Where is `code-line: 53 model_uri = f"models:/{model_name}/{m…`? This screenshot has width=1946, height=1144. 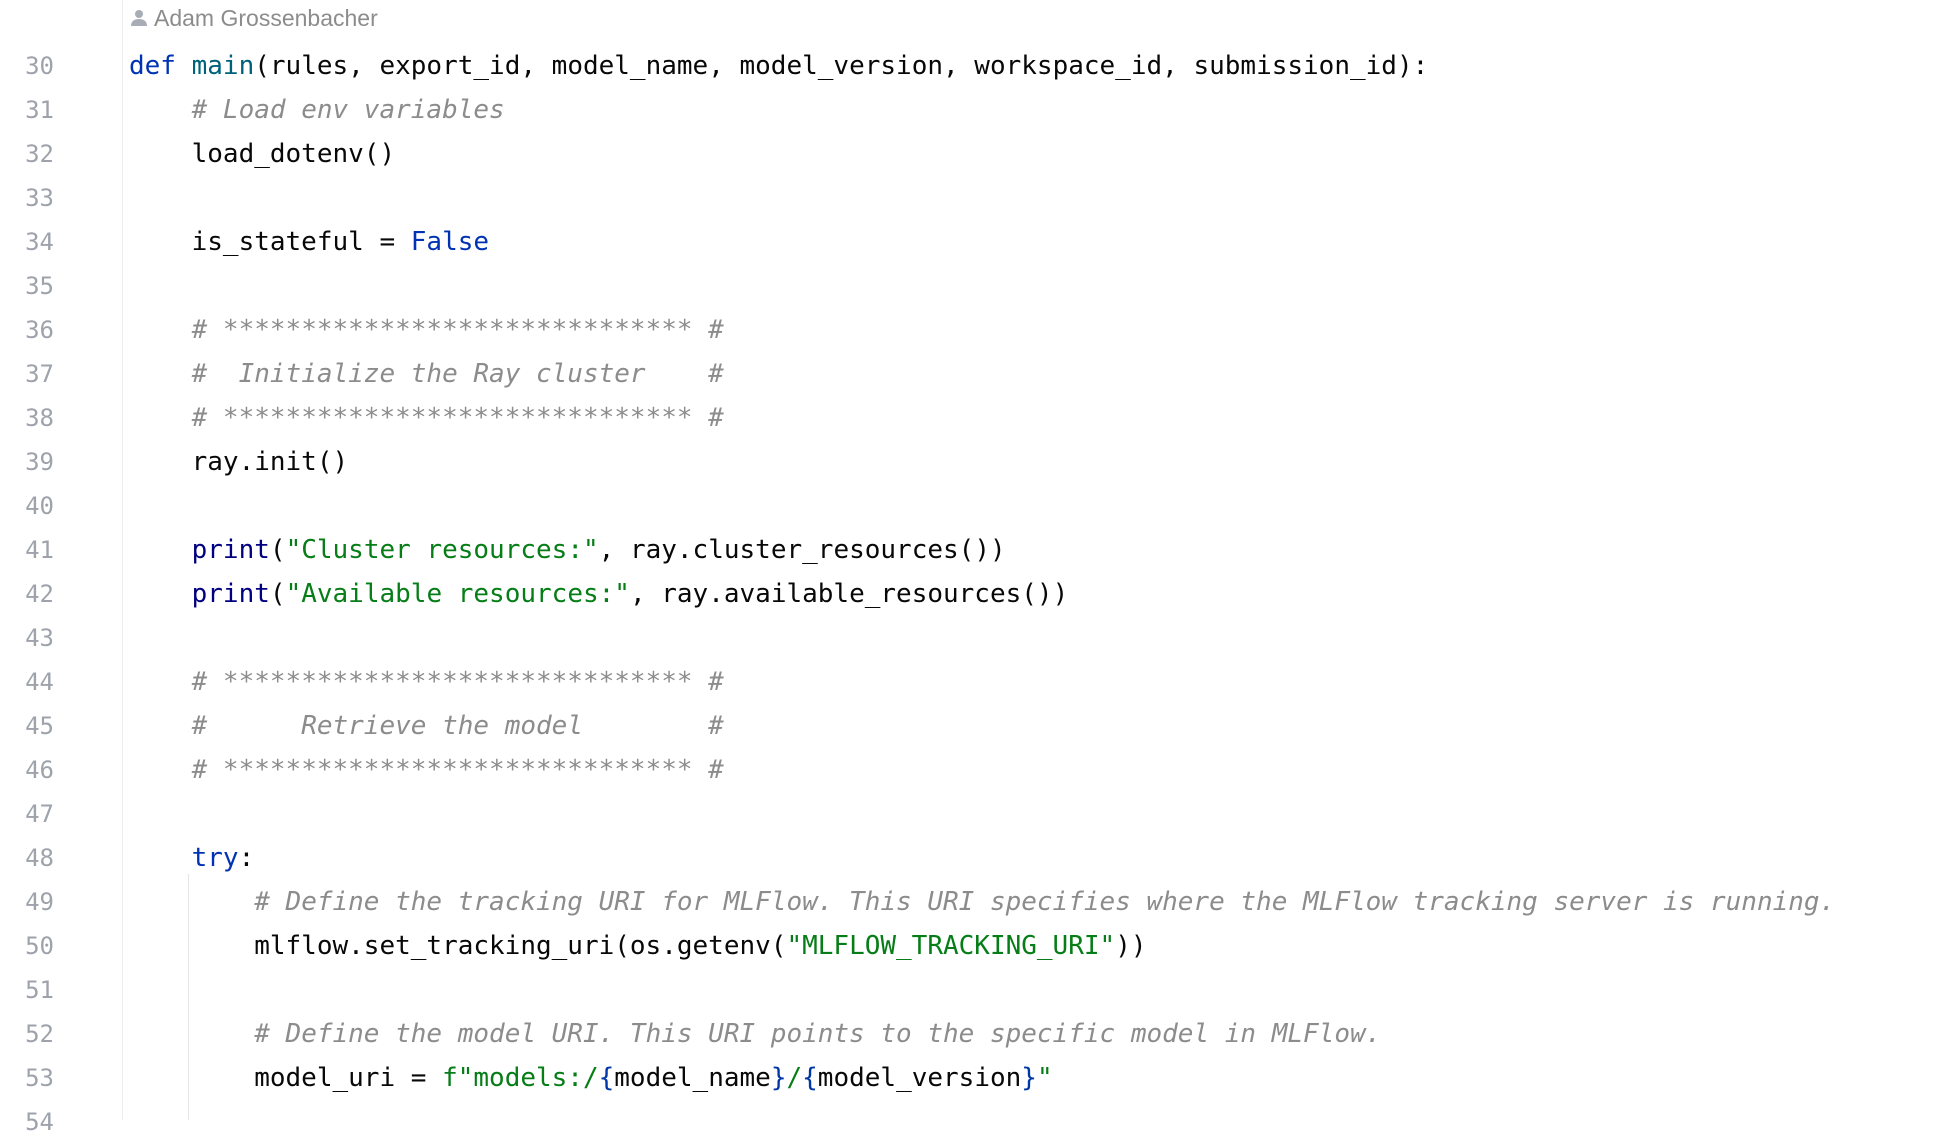
code-line: 53 model_uri = f"models:/{model_name}/{m… is located at coordinates (973, 1078).